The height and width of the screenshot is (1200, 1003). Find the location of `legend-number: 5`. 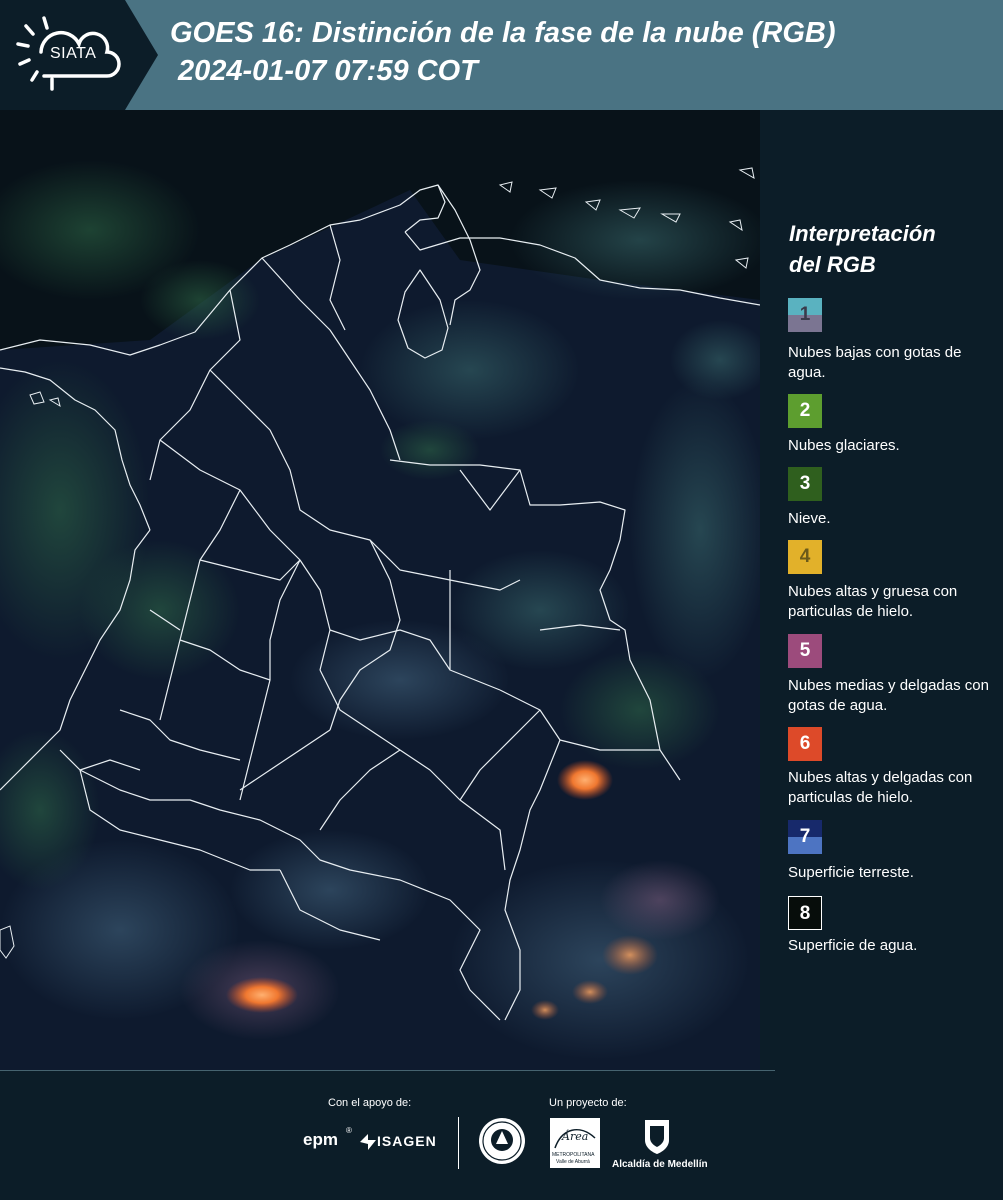

legend-number: 5 is located at coordinates (805, 650).